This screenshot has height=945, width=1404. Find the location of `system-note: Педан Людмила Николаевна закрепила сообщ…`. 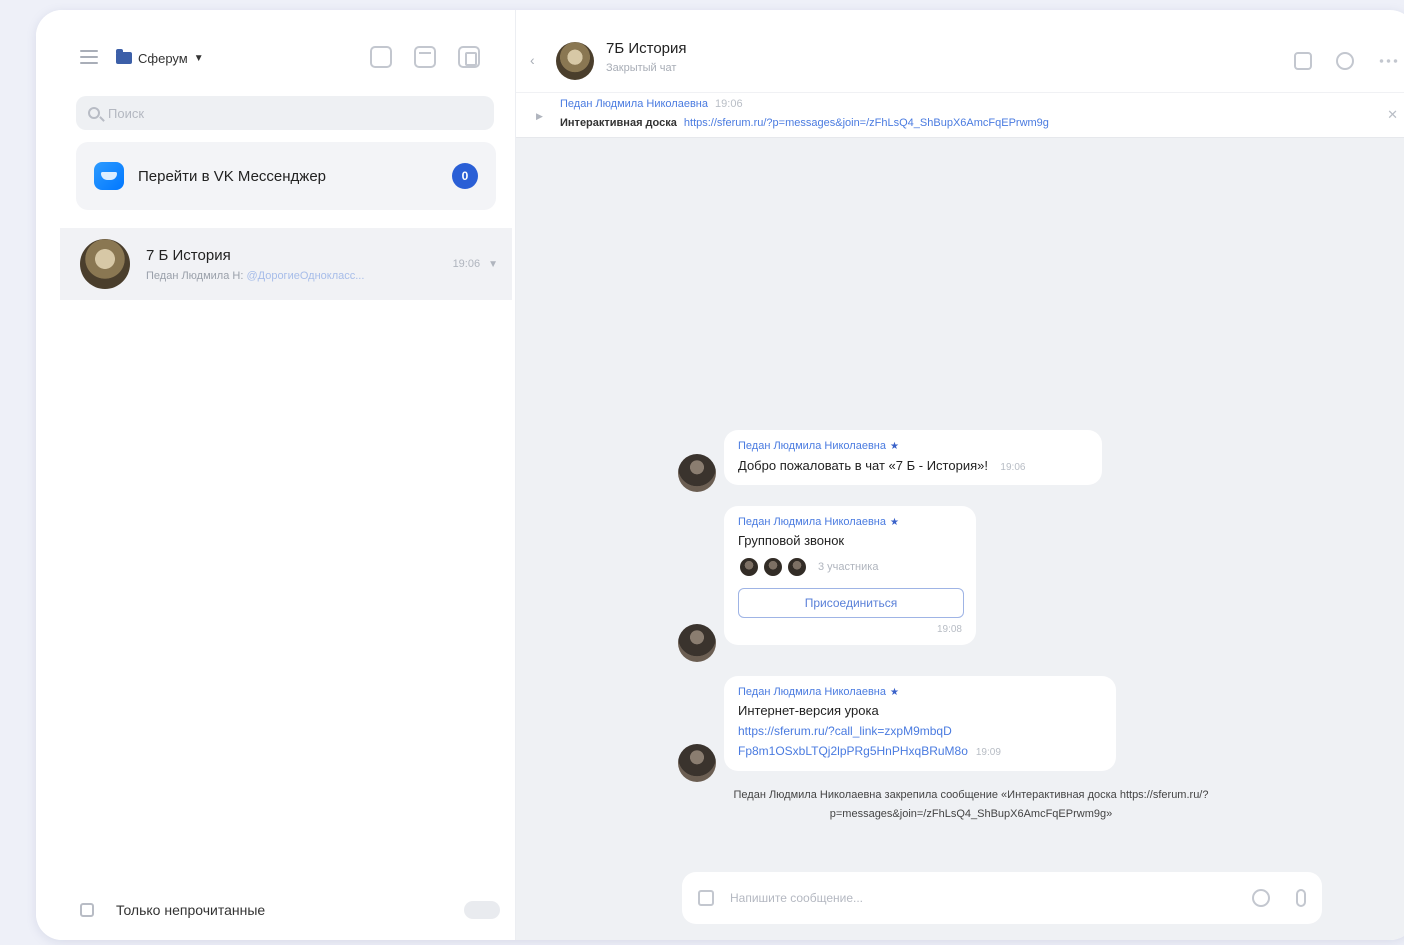

system-note: Педан Людмила Николаевна закрепила сообщ… is located at coordinates (971, 804).